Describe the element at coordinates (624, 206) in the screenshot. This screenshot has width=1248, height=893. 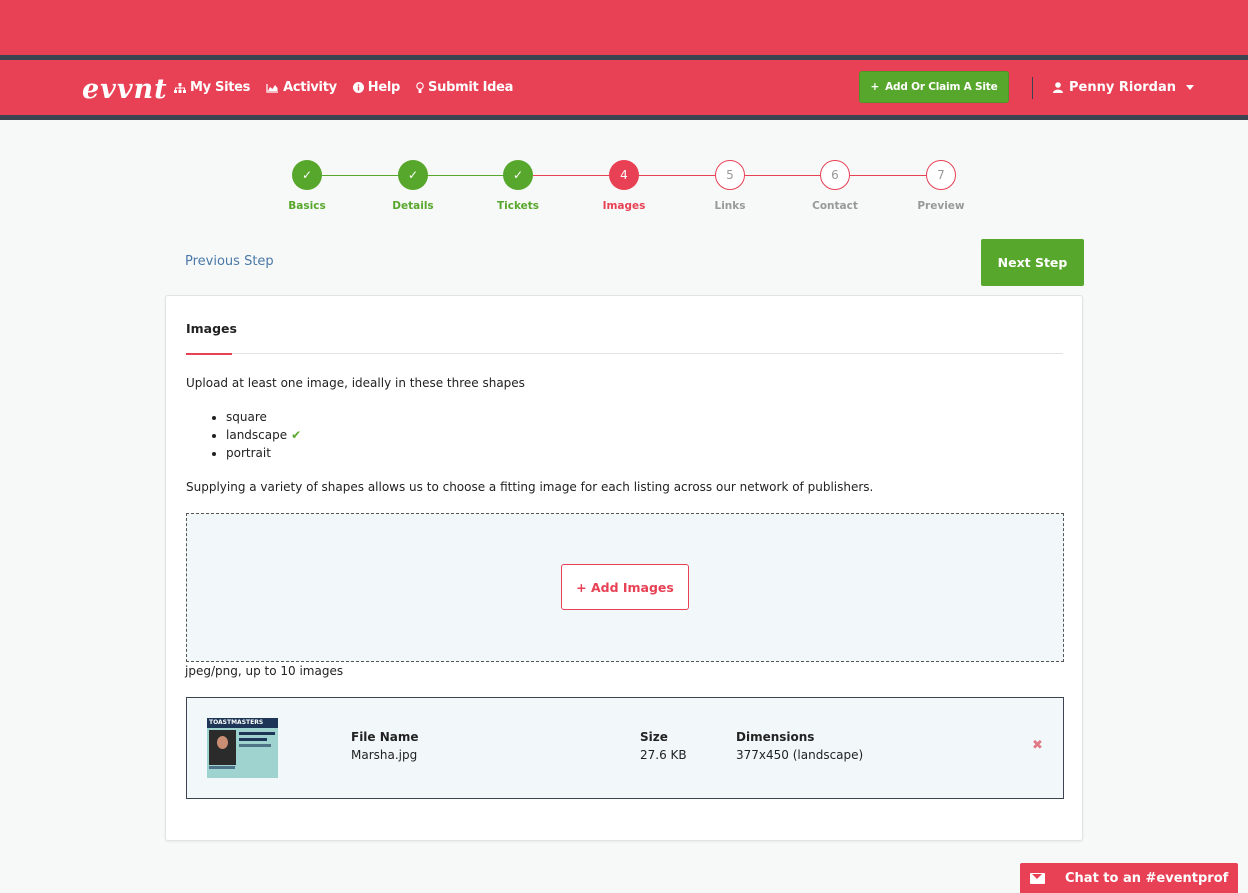
I see `step-images-label: Images` at that location.